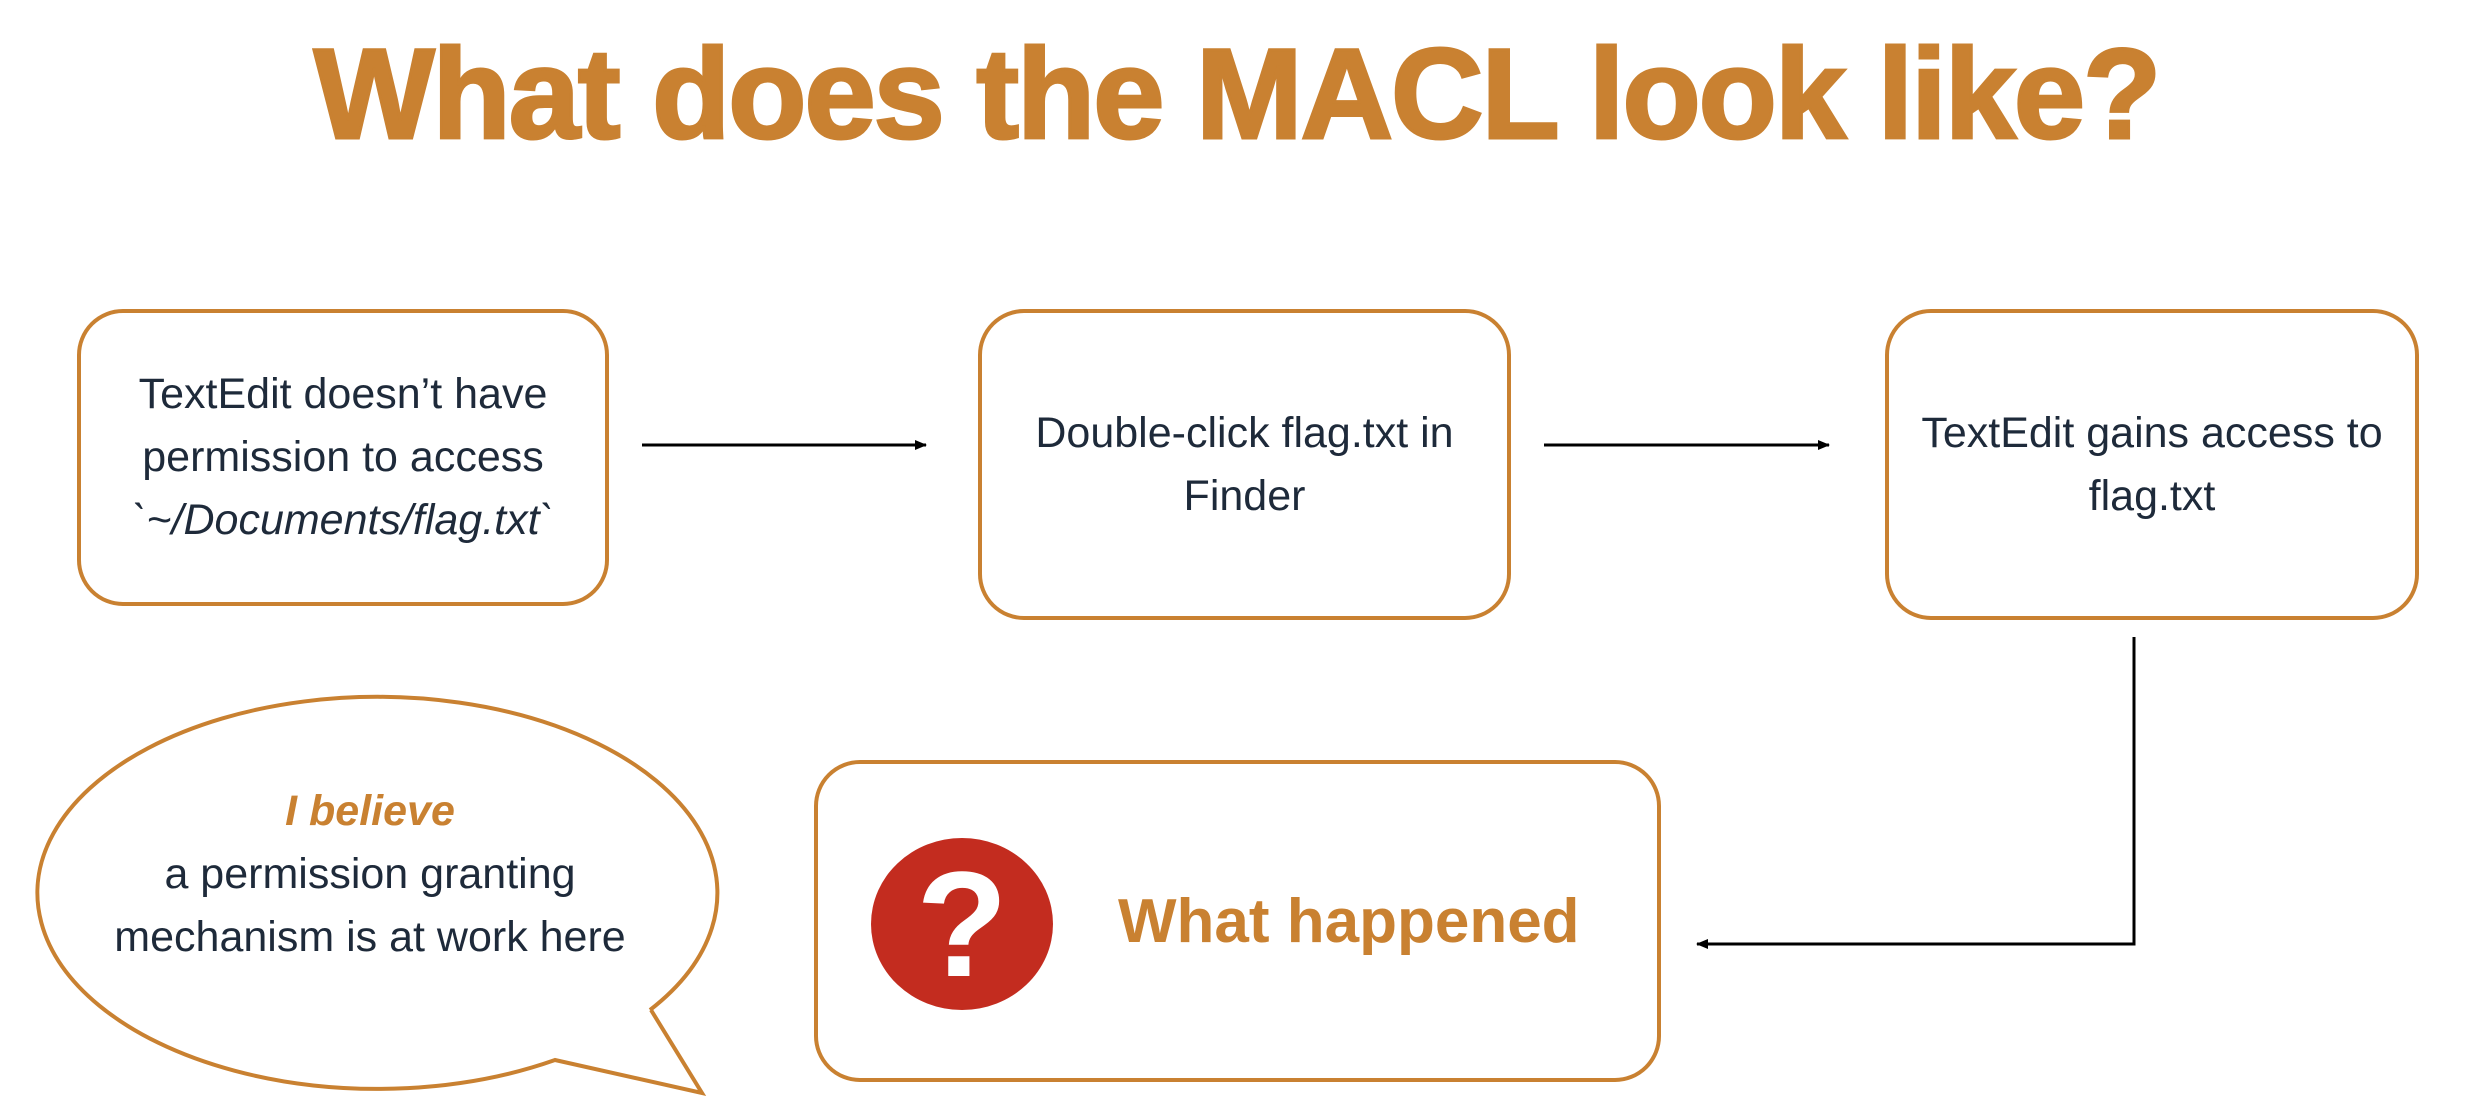 This screenshot has width=2473, height=1106. What do you see at coordinates (1349, 921) in the screenshot?
I see `result-label: What happened` at bounding box center [1349, 921].